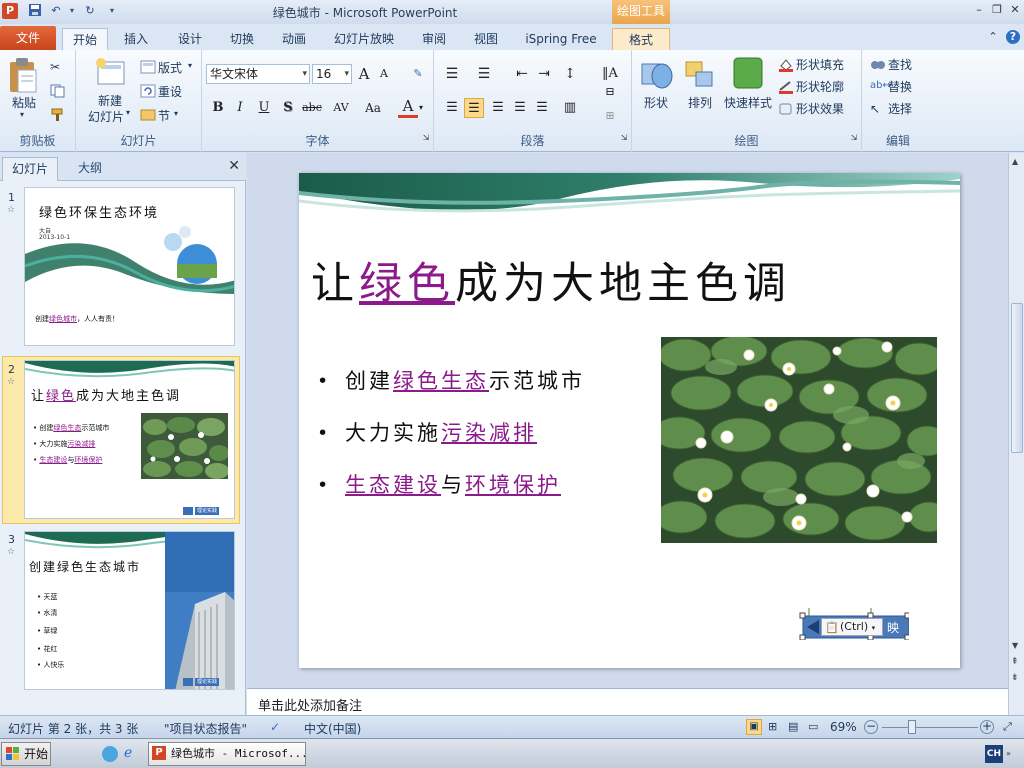 The image size is (1024, 768). I want to click on reset-button: 重设, so click(170, 91).